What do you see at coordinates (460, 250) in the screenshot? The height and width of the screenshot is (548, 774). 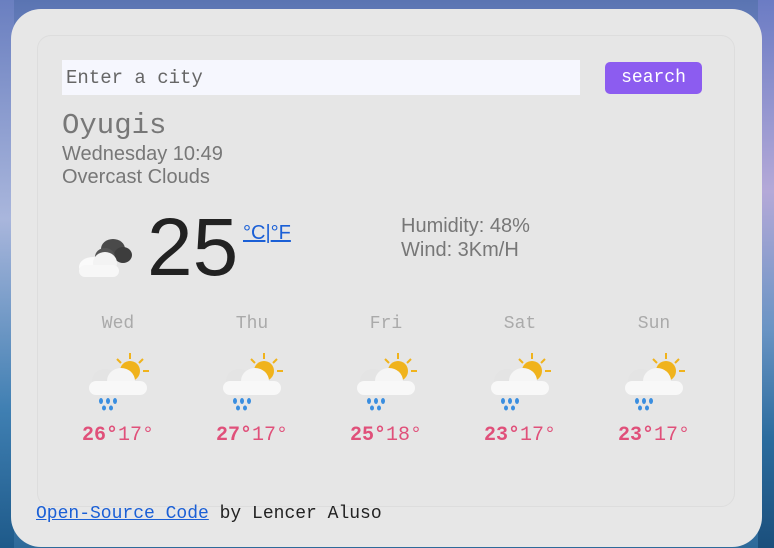 I see `wind-text: Wind: 3Km/H` at bounding box center [460, 250].